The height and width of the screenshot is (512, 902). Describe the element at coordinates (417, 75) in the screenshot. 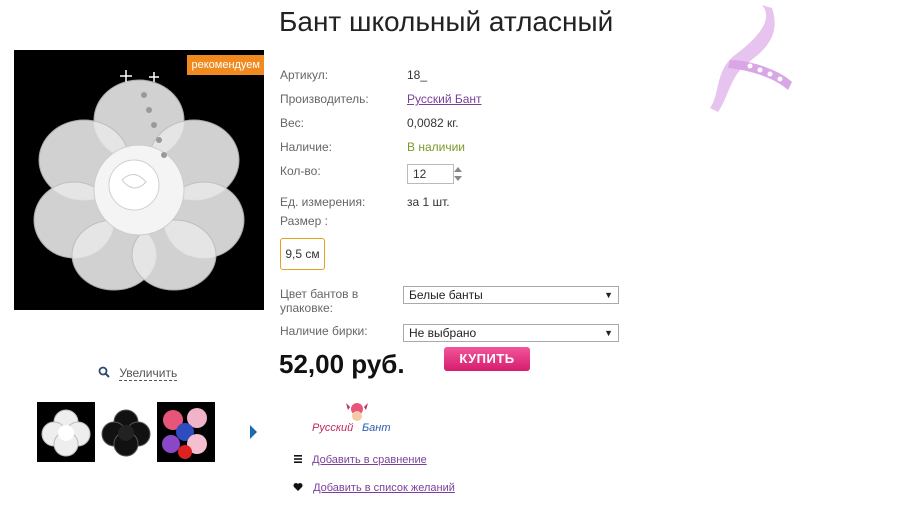

I see `article-value: 18_` at that location.